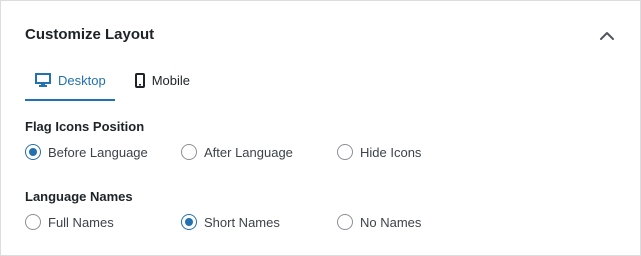 This screenshot has width=641, height=256. I want to click on flag-position-title: Flag Icons Position, so click(85, 126).